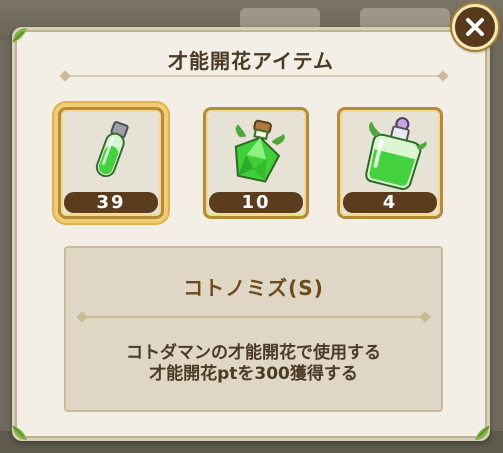 Image resolution: width=503 pixels, height=453 pixels. Describe the element at coordinates (390, 153) in the screenshot. I see `large-green-bottle-icon` at that location.